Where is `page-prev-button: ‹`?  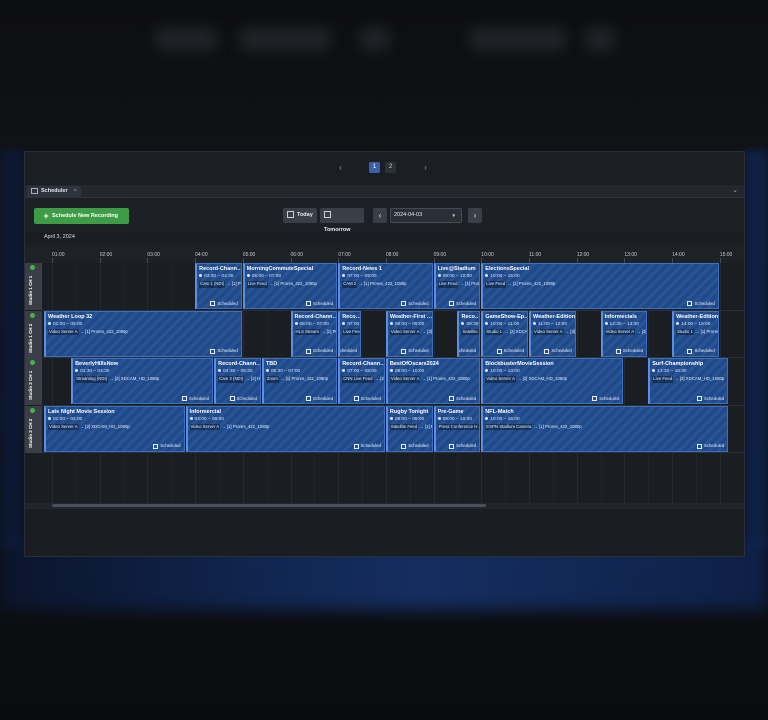 page-prev-button: ‹ is located at coordinates (340, 167).